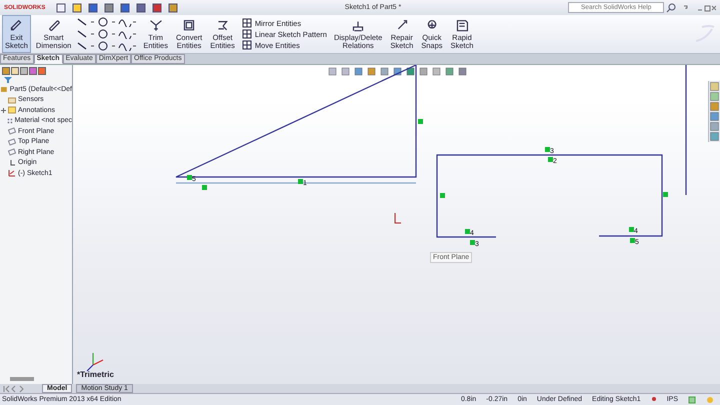  I want to click on expand-toggle, so click(3, 110).